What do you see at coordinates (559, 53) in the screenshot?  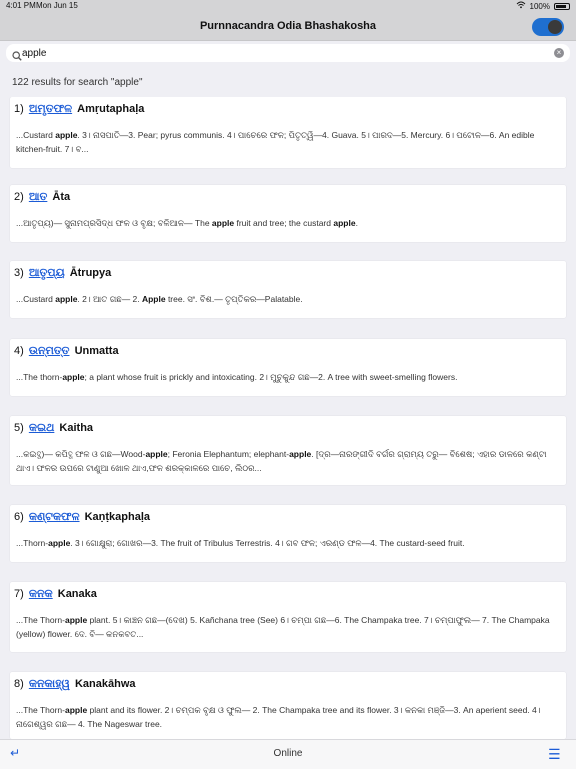 I see `clear-icon: ×` at bounding box center [559, 53].